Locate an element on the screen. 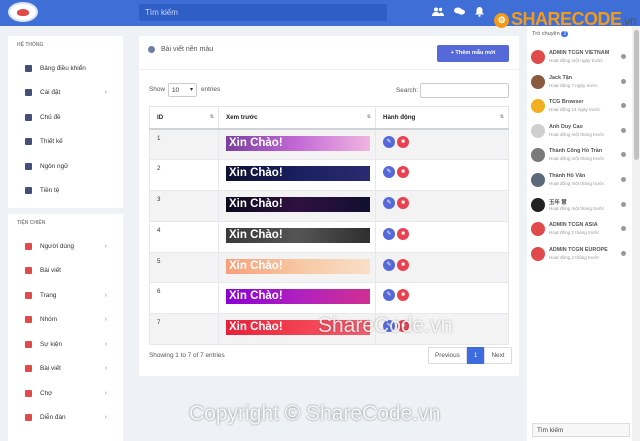 This screenshot has height=441, width=640. sidebar-item-label: Người dùng is located at coordinates (57, 246).